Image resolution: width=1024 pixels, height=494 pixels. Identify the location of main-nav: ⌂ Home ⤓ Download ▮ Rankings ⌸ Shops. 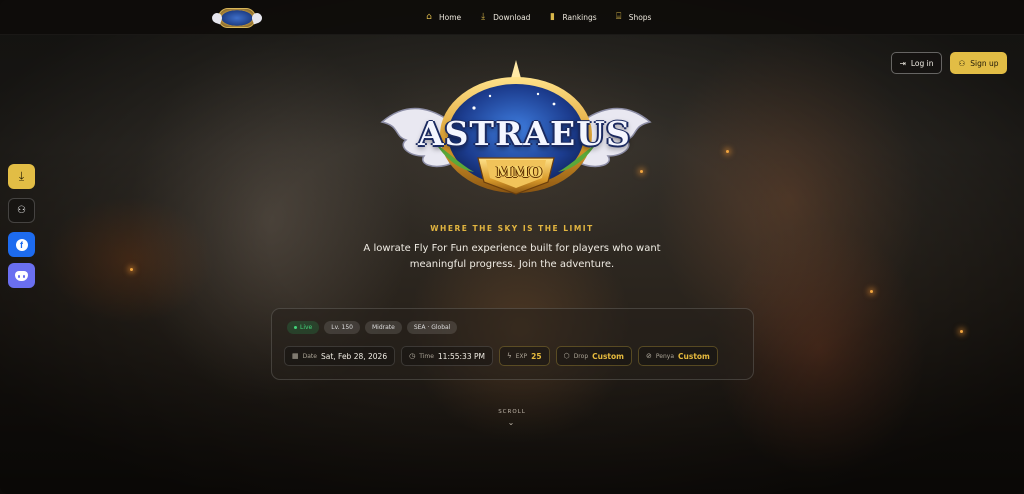
(537, 17).